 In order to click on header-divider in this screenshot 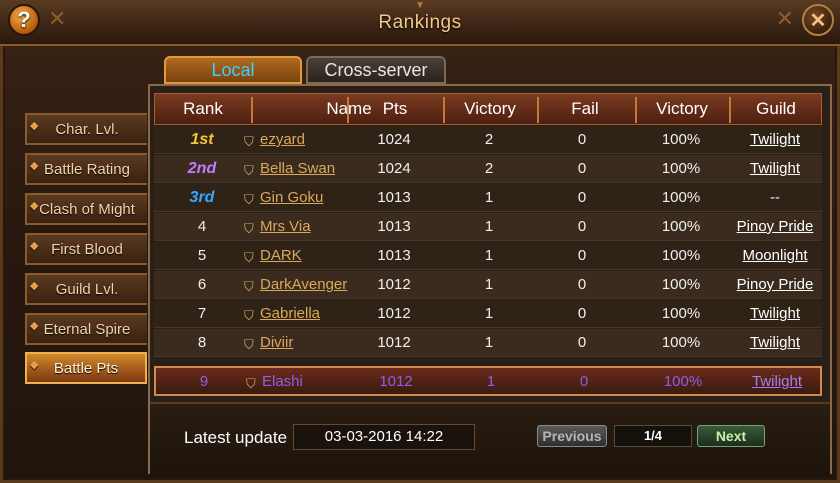, I will do `click(348, 110)`.